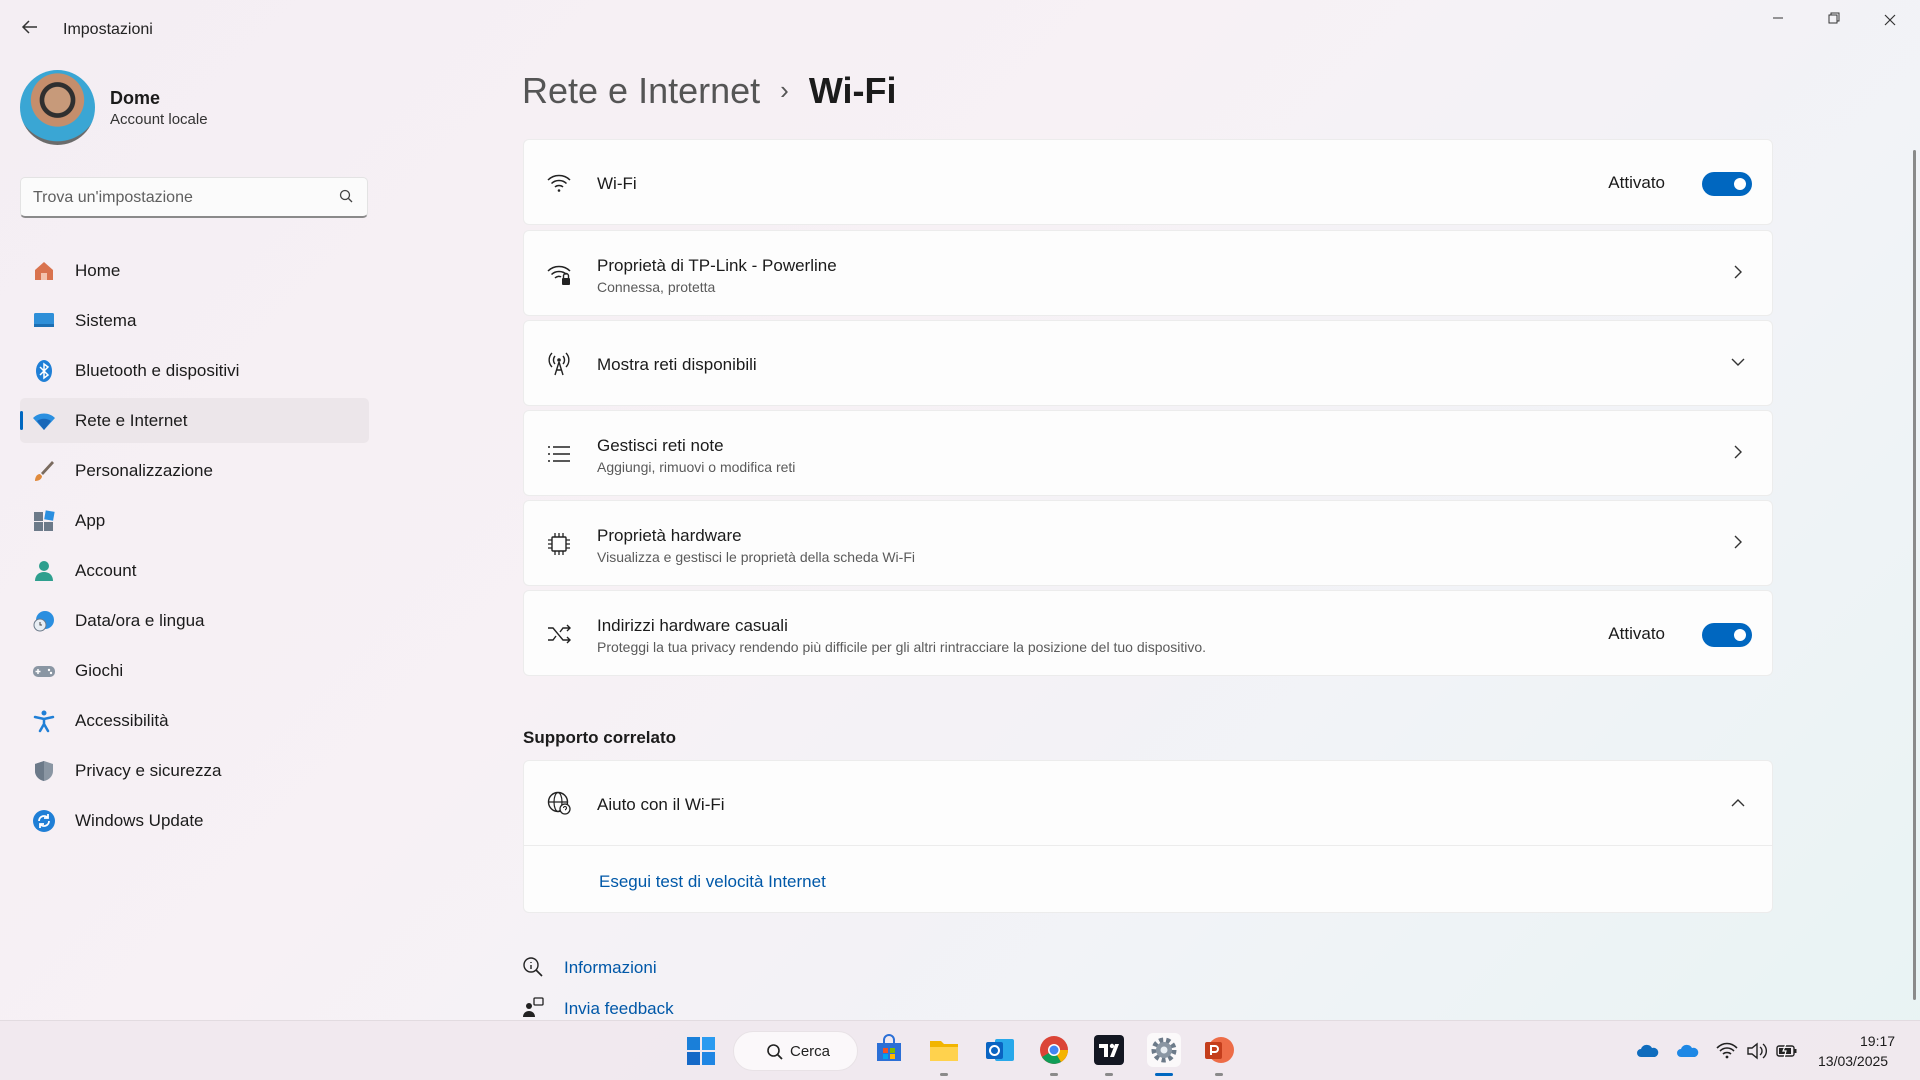  What do you see at coordinates (701, 1051) in the screenshot?
I see `start-icon` at bounding box center [701, 1051].